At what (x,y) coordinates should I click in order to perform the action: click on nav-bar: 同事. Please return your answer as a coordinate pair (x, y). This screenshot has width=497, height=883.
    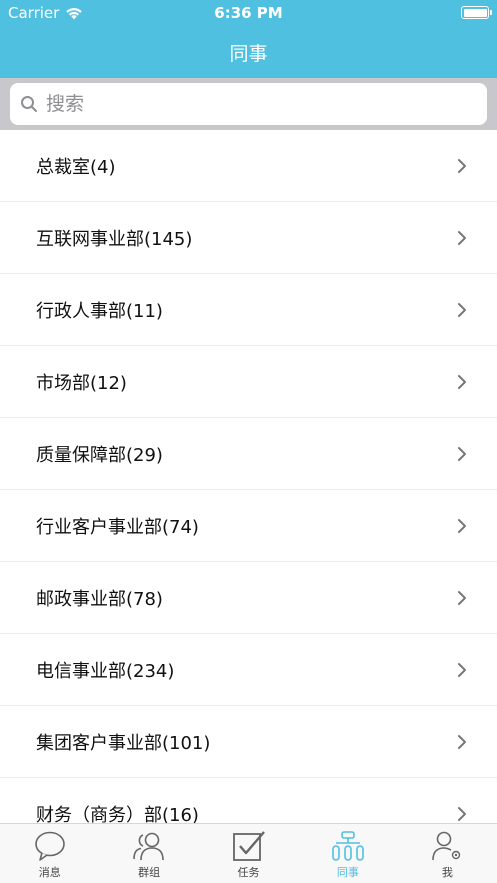
    Looking at the image, I should click on (248, 52).